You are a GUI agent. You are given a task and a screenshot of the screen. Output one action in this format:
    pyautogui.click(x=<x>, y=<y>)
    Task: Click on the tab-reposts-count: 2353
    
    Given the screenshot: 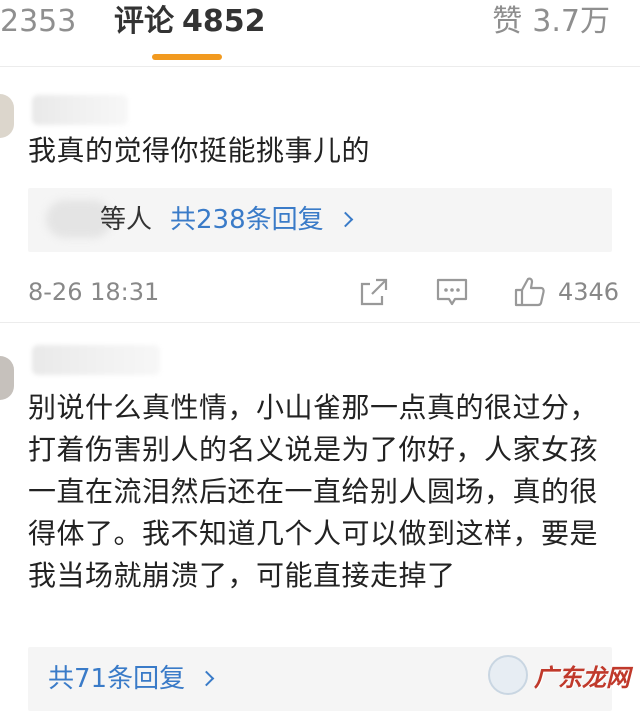 What is the action you would take?
    pyautogui.click(x=38, y=21)
    